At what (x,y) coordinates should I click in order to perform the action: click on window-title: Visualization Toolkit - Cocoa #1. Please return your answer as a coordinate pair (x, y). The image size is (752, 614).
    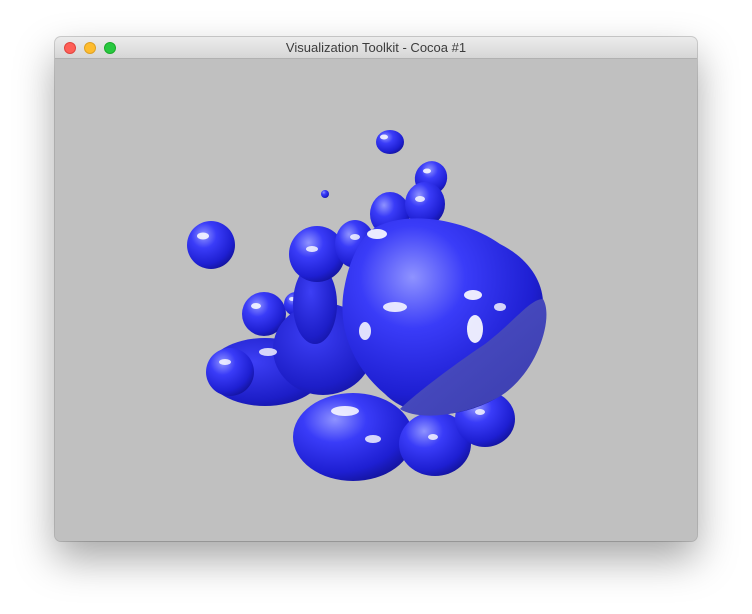
    Looking at the image, I should click on (376, 47).